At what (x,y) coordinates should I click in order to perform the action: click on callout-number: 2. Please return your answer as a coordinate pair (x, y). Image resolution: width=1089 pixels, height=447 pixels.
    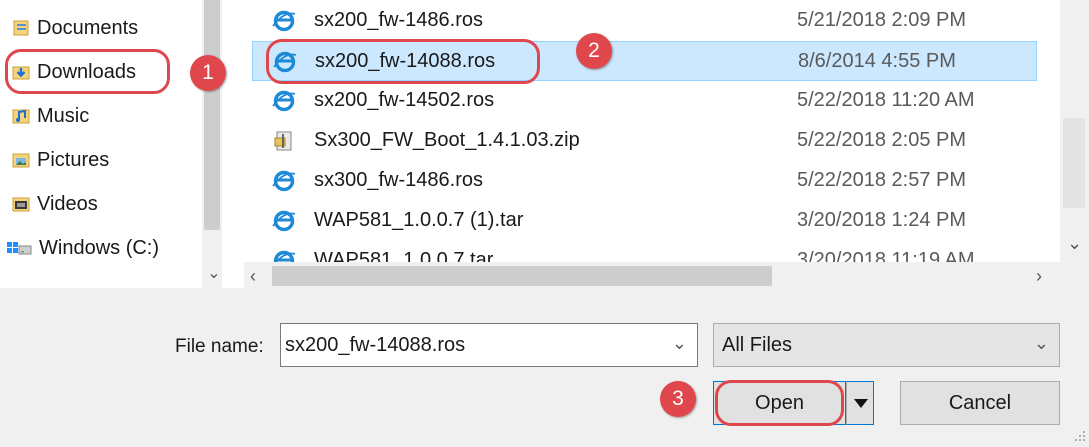
    Looking at the image, I should click on (594, 51).